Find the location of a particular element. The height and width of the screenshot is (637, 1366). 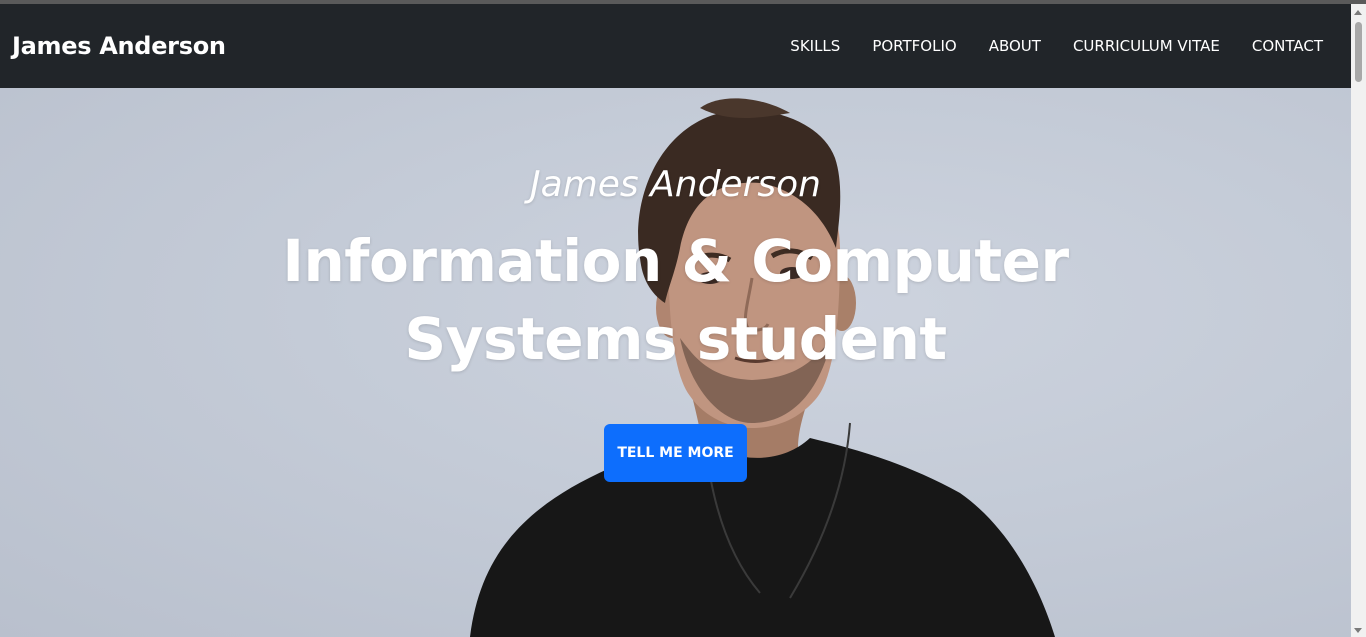

scroll-up-arrow-icon is located at coordinates (1358, 12).